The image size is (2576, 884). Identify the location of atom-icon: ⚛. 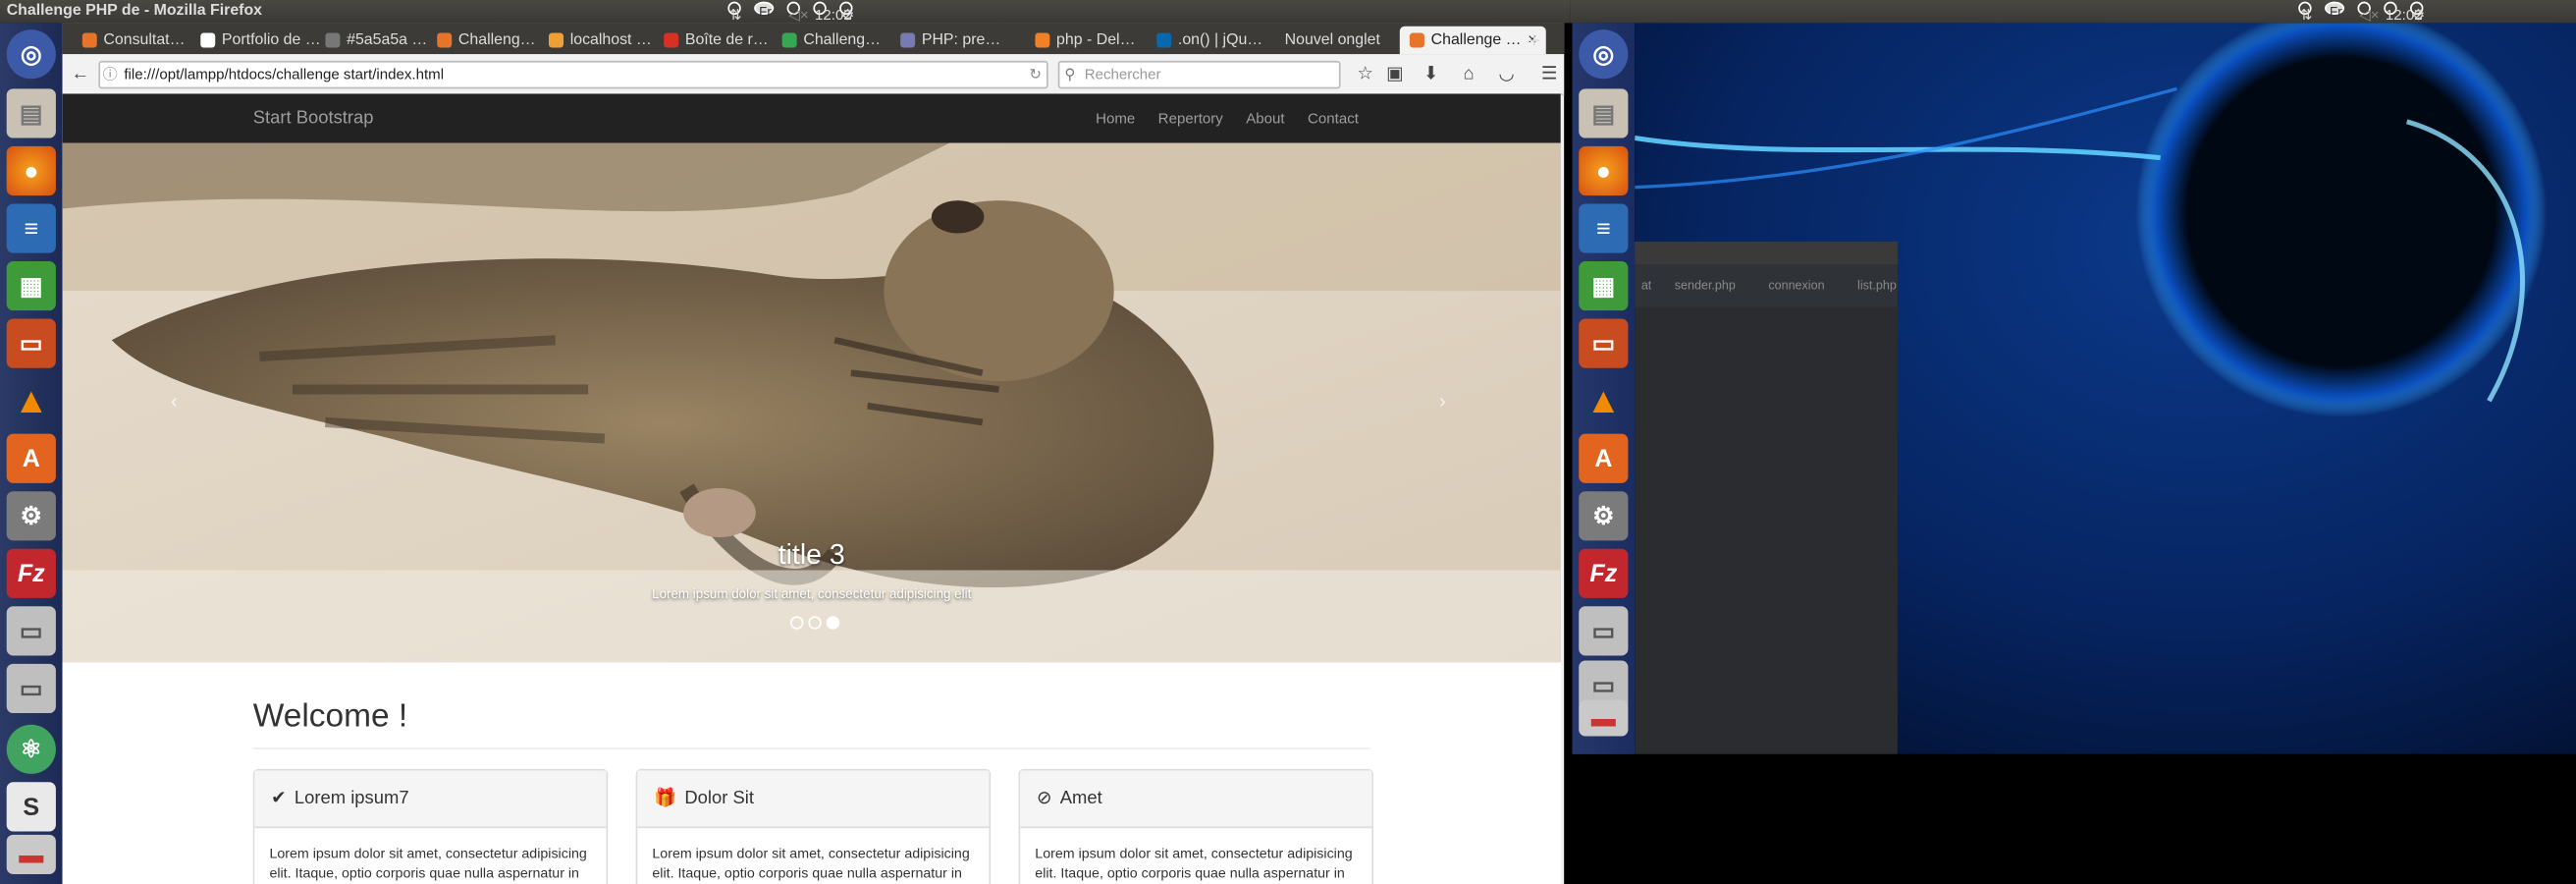
(31, 749).